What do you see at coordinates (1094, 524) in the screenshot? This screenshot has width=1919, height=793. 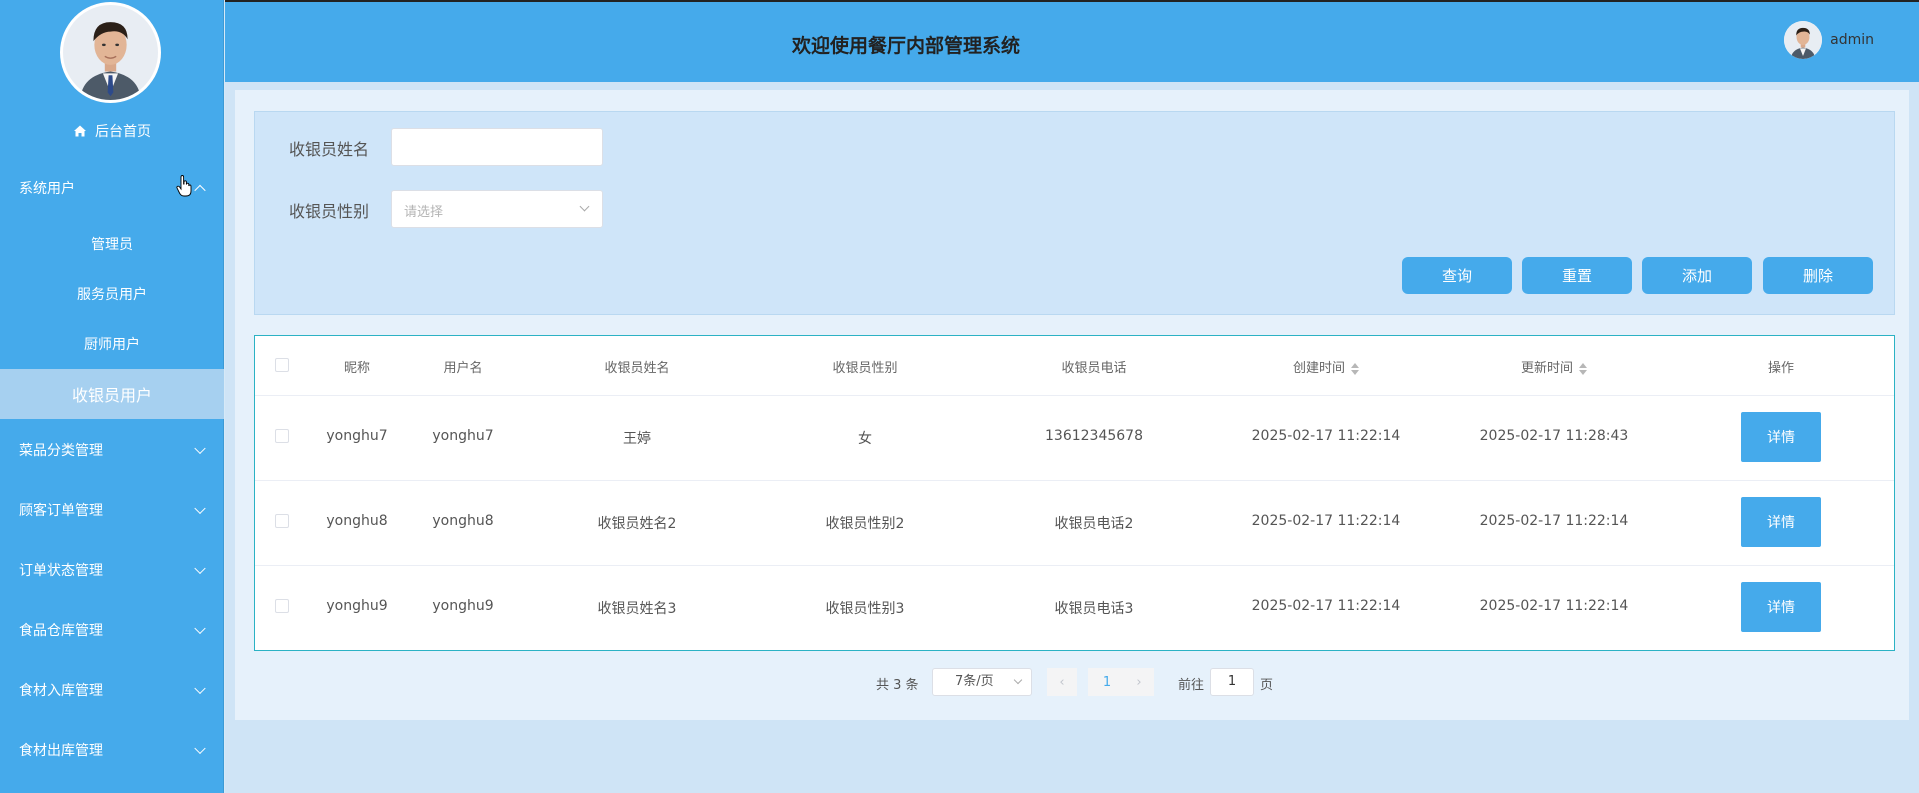 I see `cell-phone: 收银员电话2` at bounding box center [1094, 524].